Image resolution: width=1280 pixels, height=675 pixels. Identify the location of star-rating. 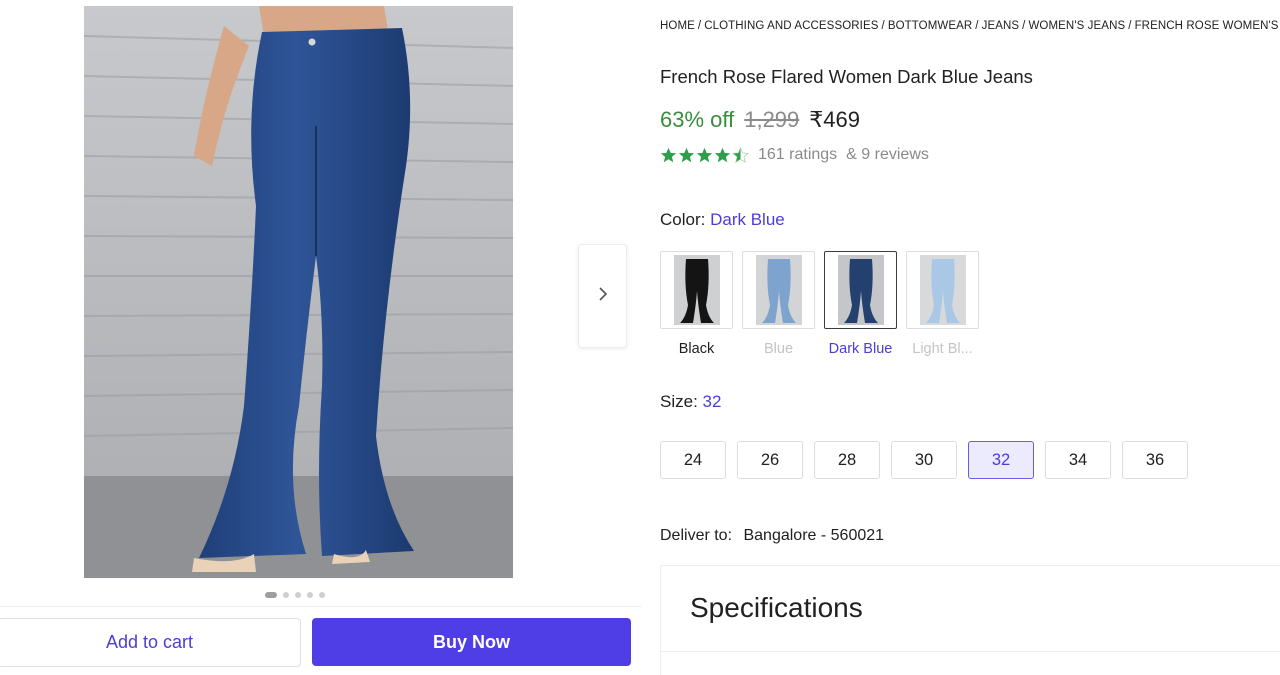
(704, 155).